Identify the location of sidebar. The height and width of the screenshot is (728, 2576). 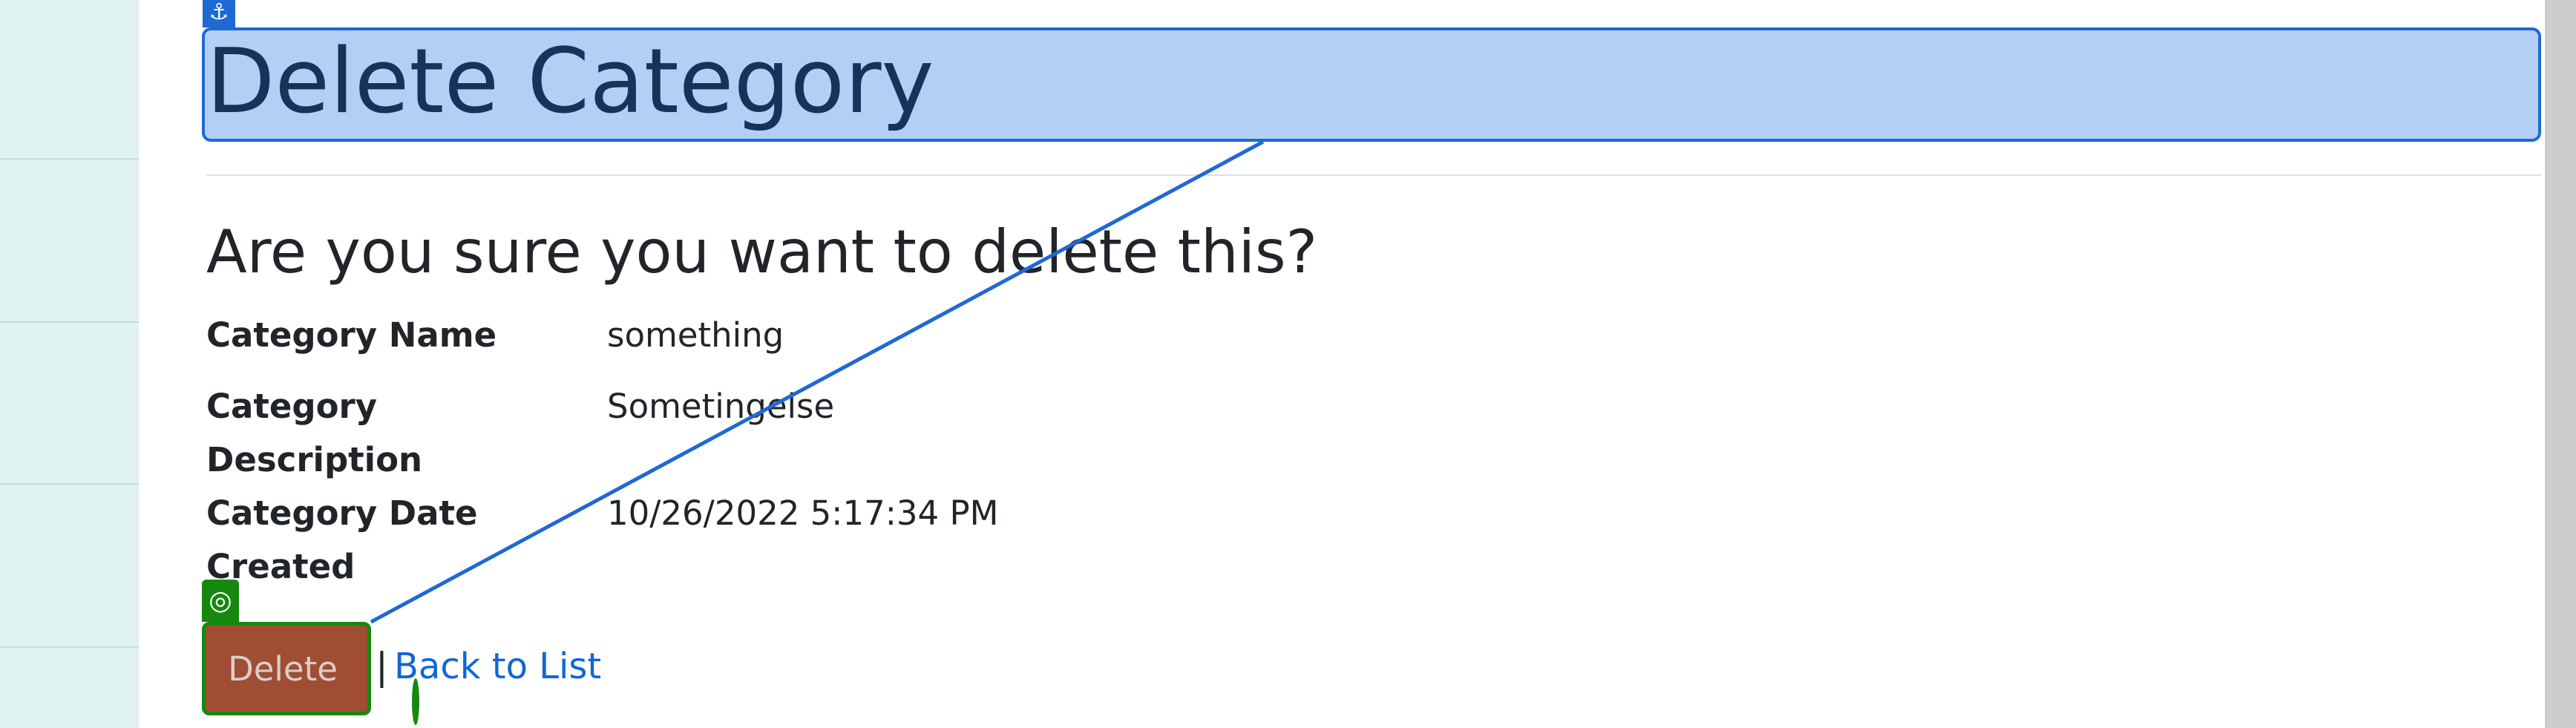
(69, 364).